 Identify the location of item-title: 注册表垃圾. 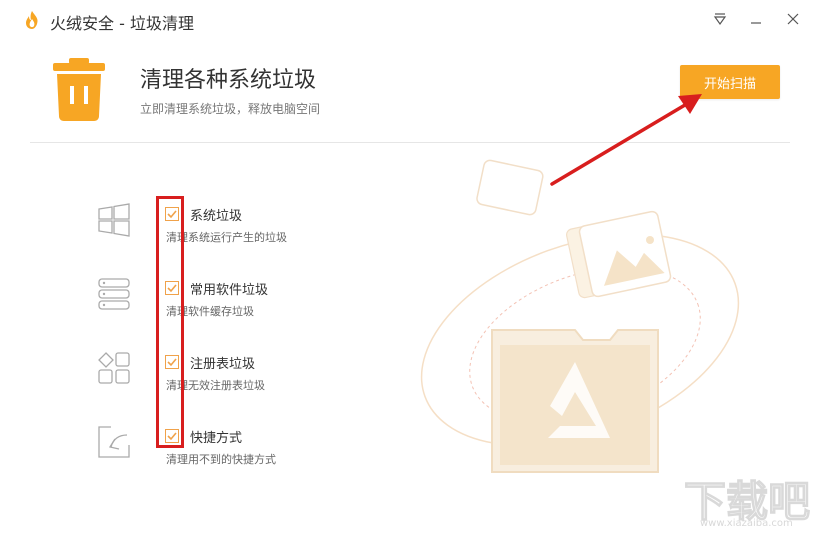
(223, 364).